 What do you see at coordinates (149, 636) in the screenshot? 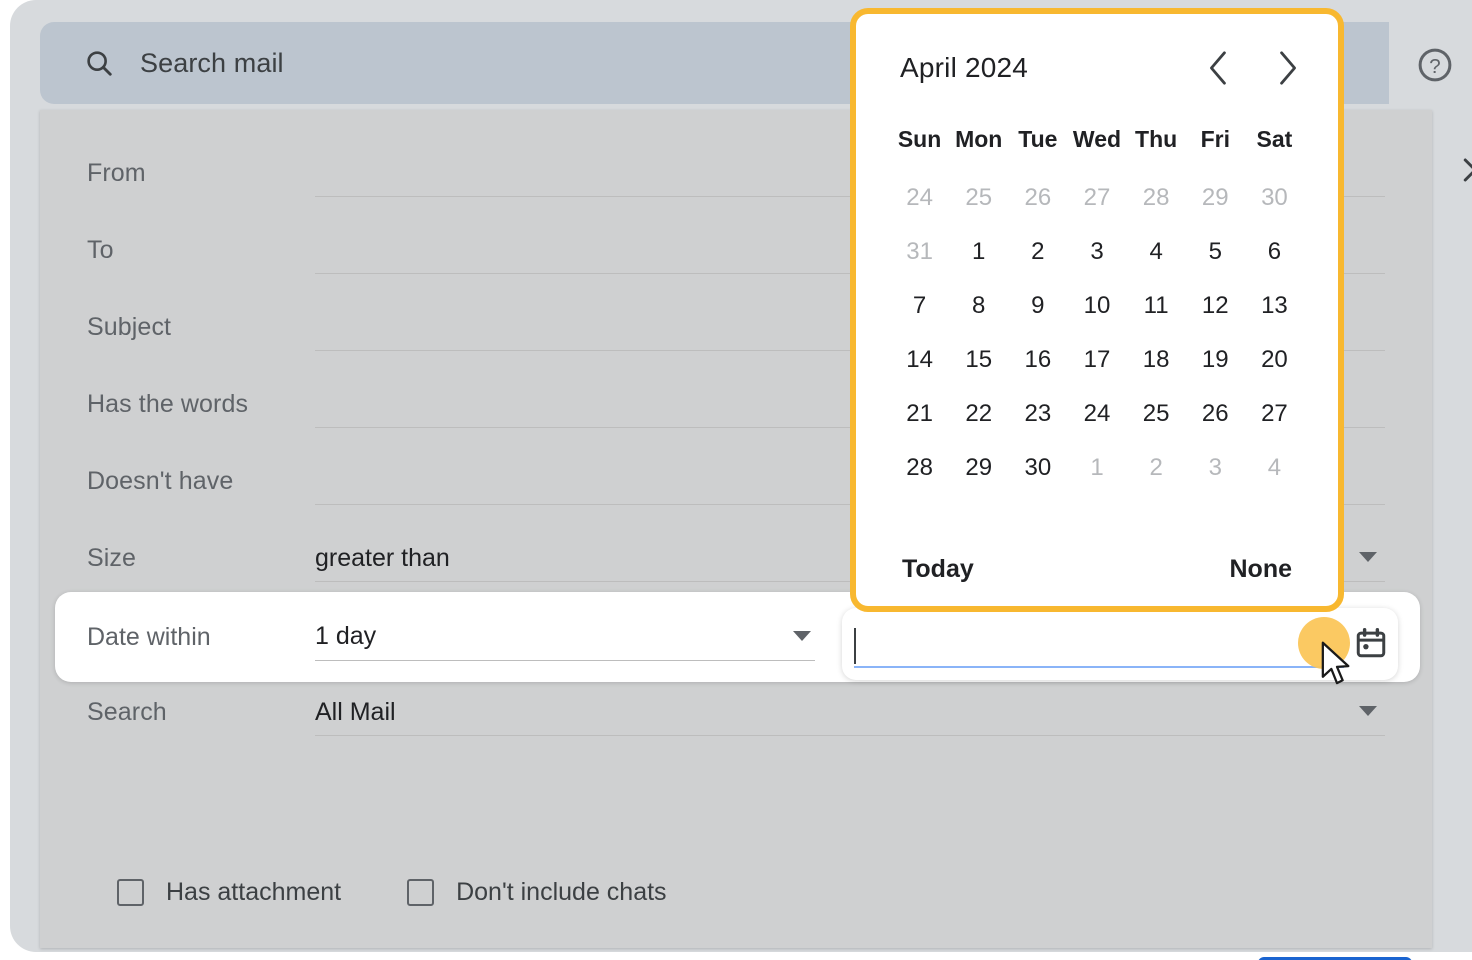
I see `field-label-date-within: Date within` at bounding box center [149, 636].